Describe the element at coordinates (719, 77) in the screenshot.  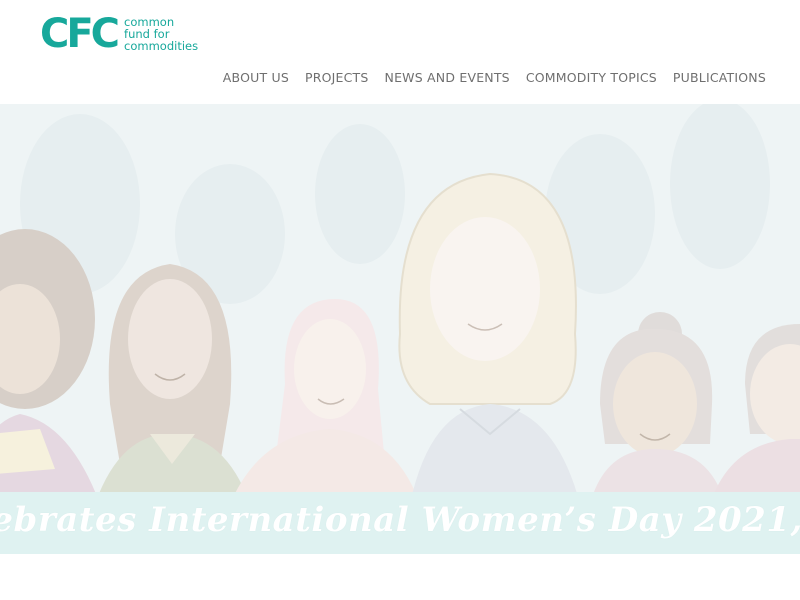
I see `nav-publications: PUBLICATIONS` at that location.